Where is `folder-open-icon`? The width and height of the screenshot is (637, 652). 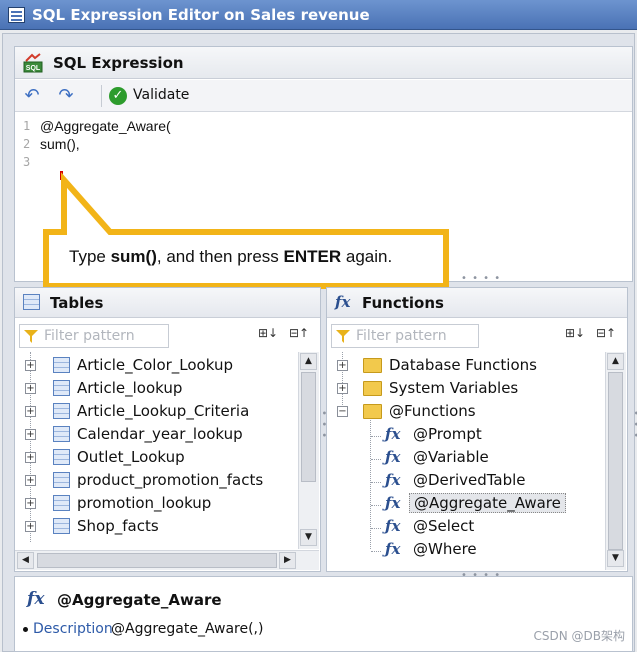
folder-open-icon is located at coordinates (372, 411).